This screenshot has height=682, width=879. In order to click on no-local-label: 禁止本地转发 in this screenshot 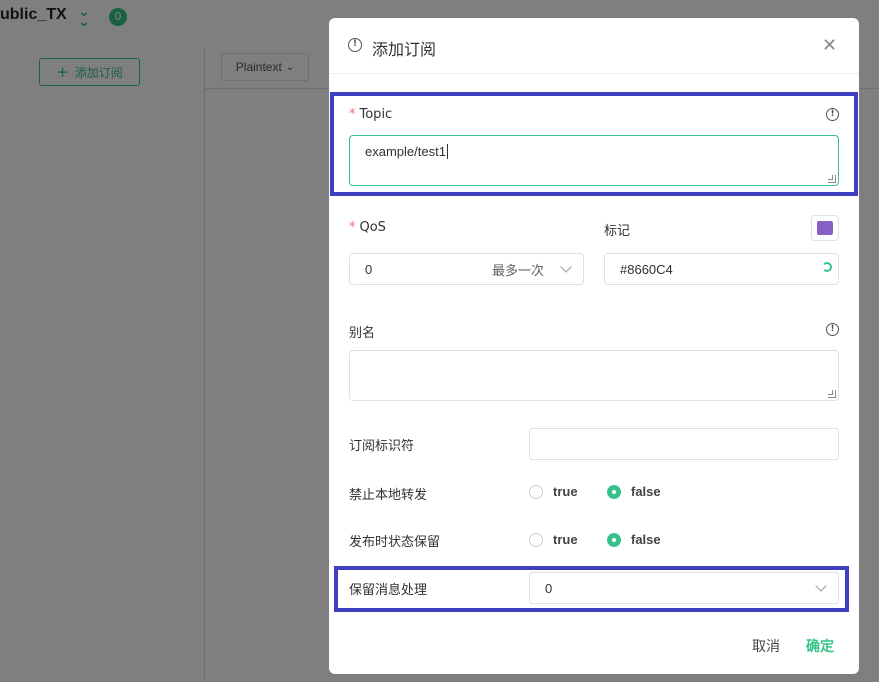, I will do `click(388, 495)`.